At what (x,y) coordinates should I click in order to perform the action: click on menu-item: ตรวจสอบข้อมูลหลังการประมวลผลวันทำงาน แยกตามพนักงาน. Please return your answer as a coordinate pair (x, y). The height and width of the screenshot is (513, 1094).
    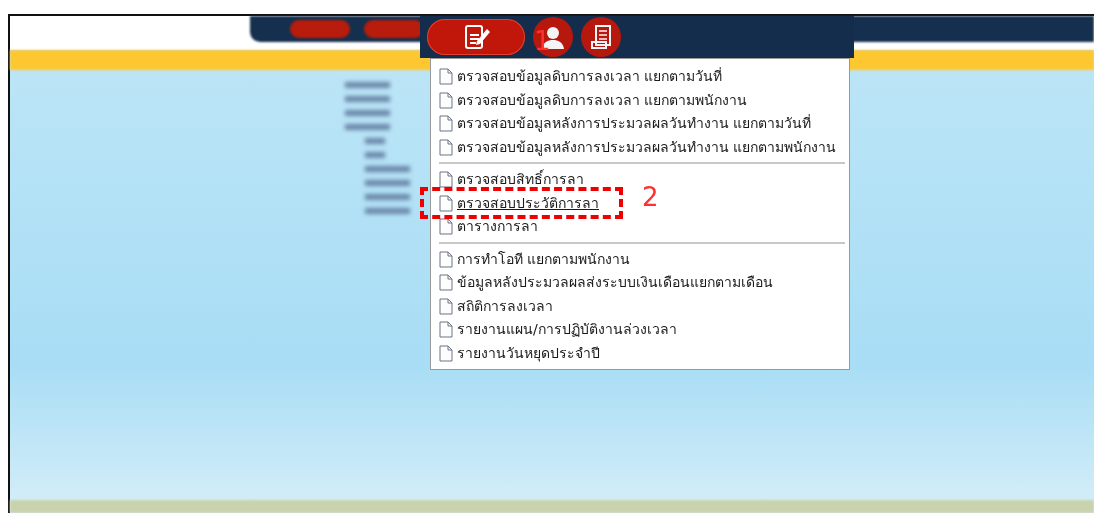
    Looking at the image, I should click on (647, 147).